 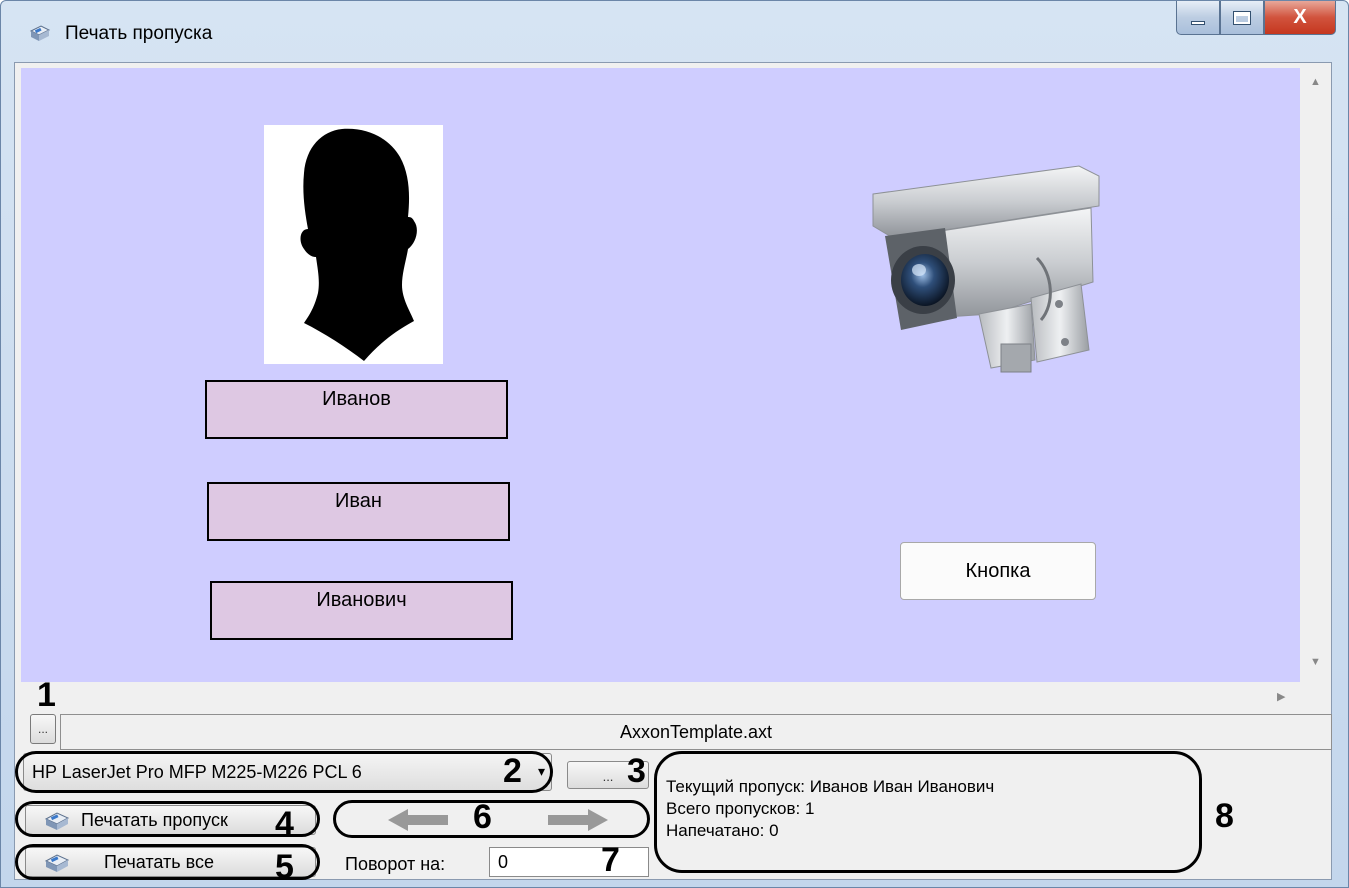 I want to click on close-button: X, so click(x=1300, y=18).